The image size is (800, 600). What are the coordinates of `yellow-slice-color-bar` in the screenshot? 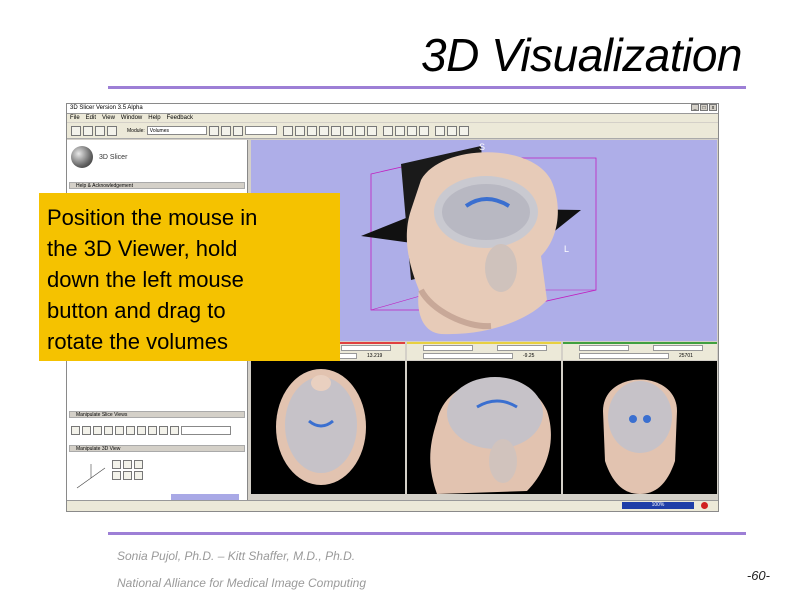 It's located at (484, 343).